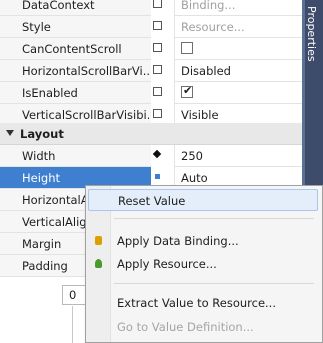 The width and height of the screenshot is (323, 343). What do you see at coordinates (157, 154) in the screenshot?
I see `local-value-marker-icon` at bounding box center [157, 154].